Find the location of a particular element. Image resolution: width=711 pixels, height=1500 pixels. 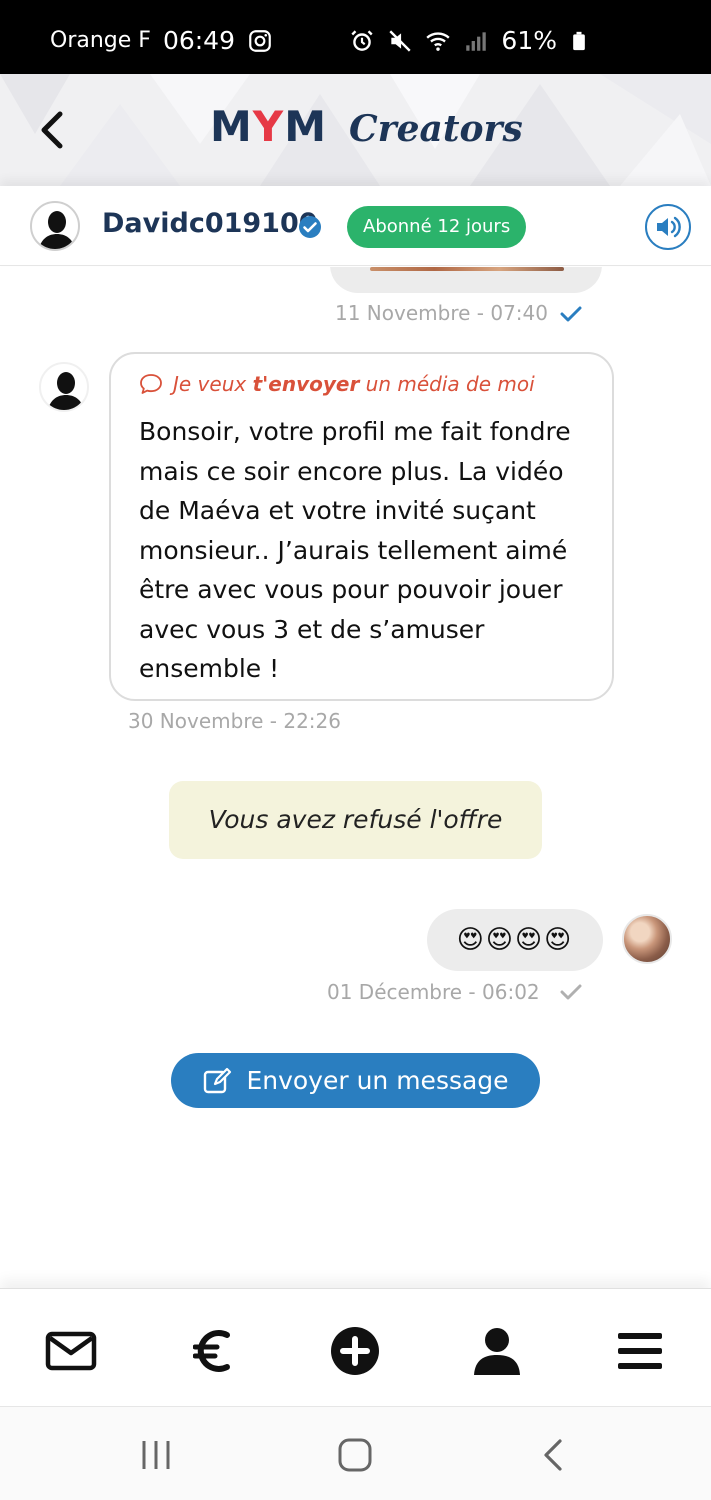

home-icon is located at coordinates (355, 1455).